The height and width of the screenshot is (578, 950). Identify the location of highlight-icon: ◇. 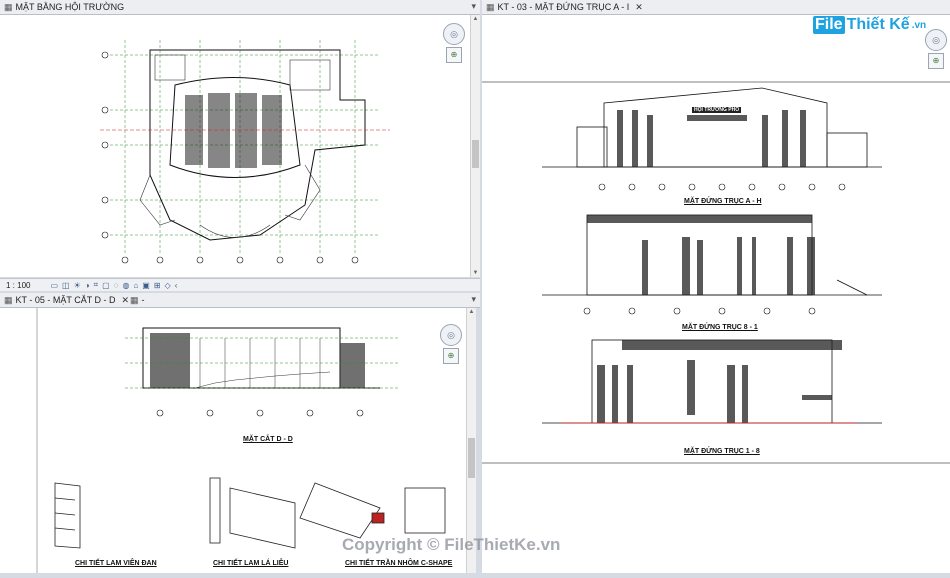
(168, 285).